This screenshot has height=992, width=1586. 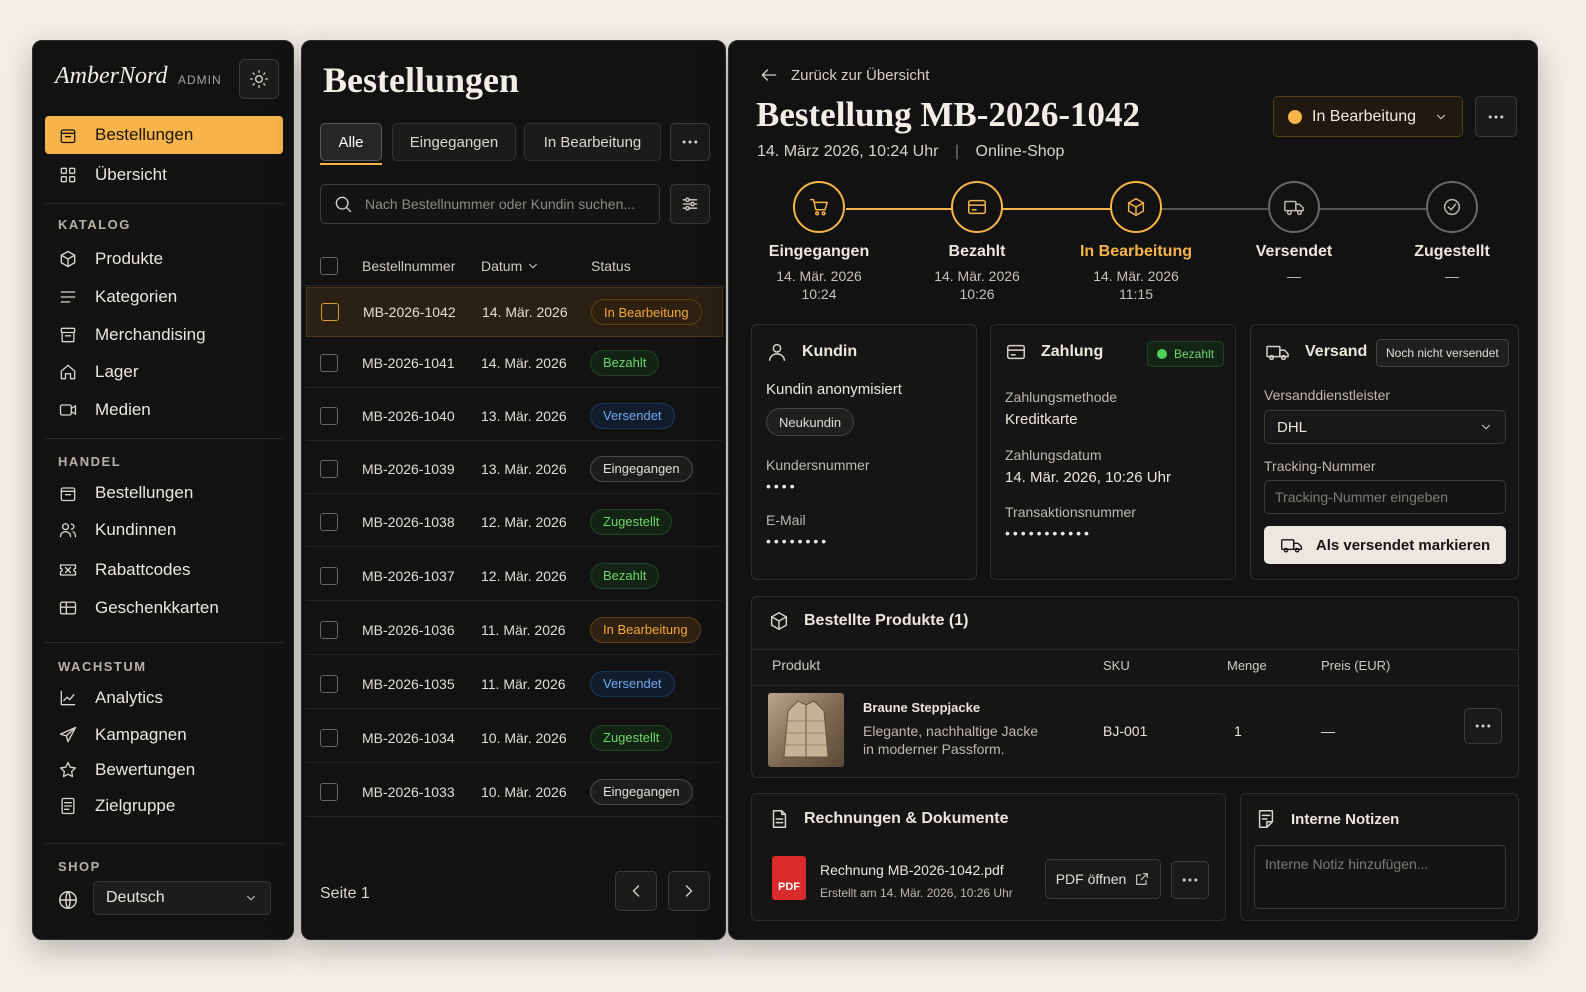 I want to click on truck-icon, so click(x=1291, y=546).